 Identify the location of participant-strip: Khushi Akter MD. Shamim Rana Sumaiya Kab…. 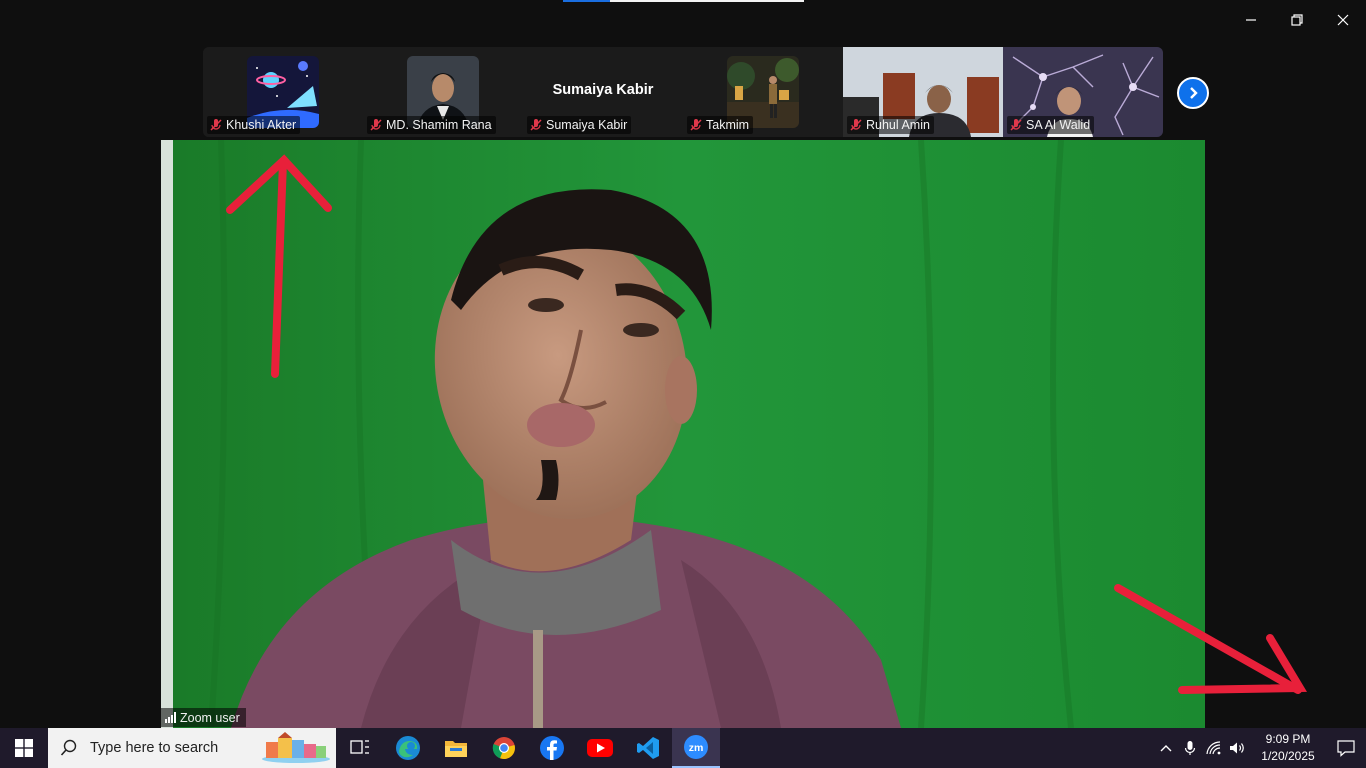
(683, 92).